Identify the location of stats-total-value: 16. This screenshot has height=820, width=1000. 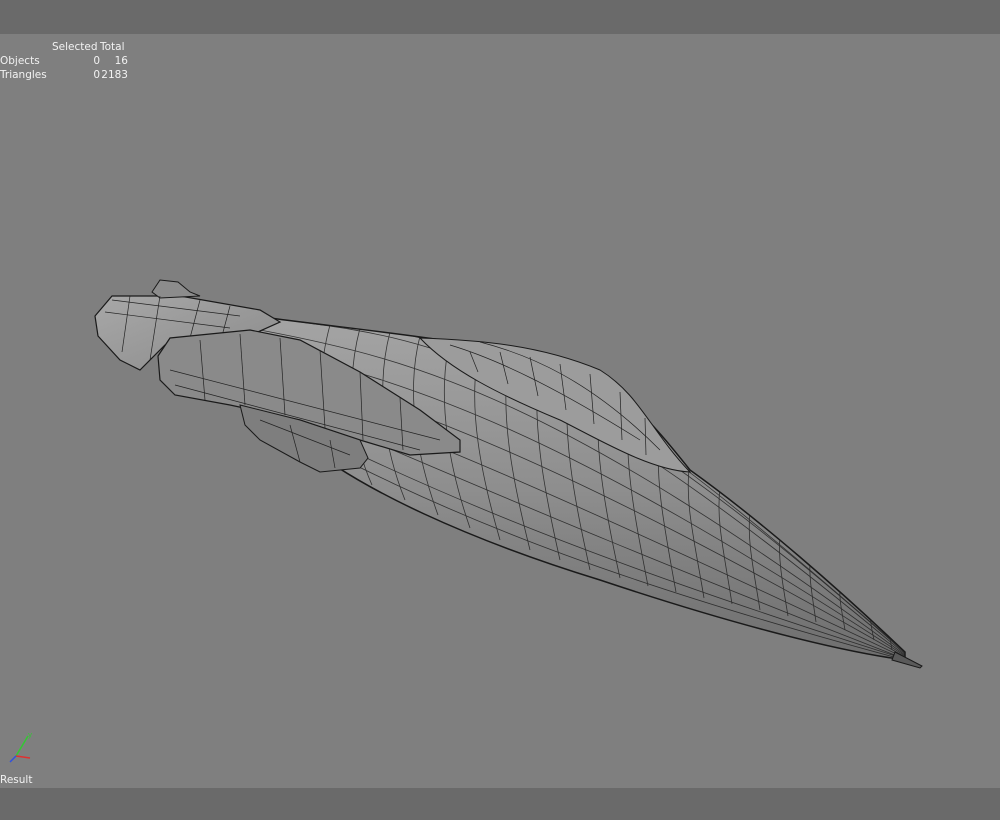
(121, 61).